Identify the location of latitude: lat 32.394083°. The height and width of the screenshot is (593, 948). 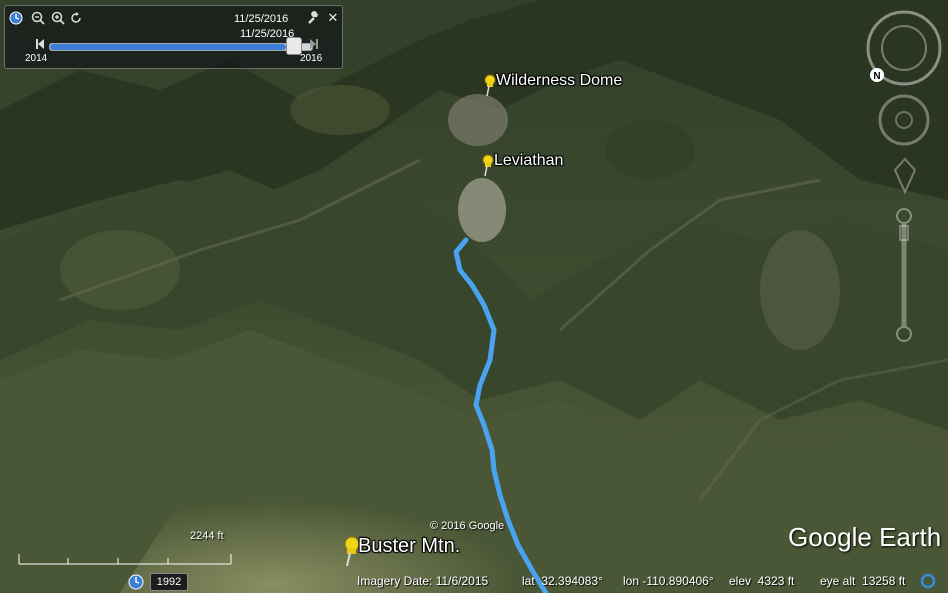
(562, 581).